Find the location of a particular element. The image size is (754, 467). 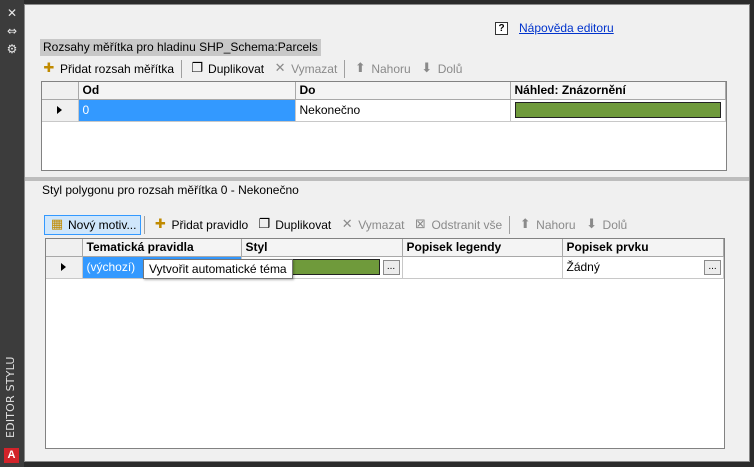

settings-icon: ⚙ is located at coordinates (12, 49).